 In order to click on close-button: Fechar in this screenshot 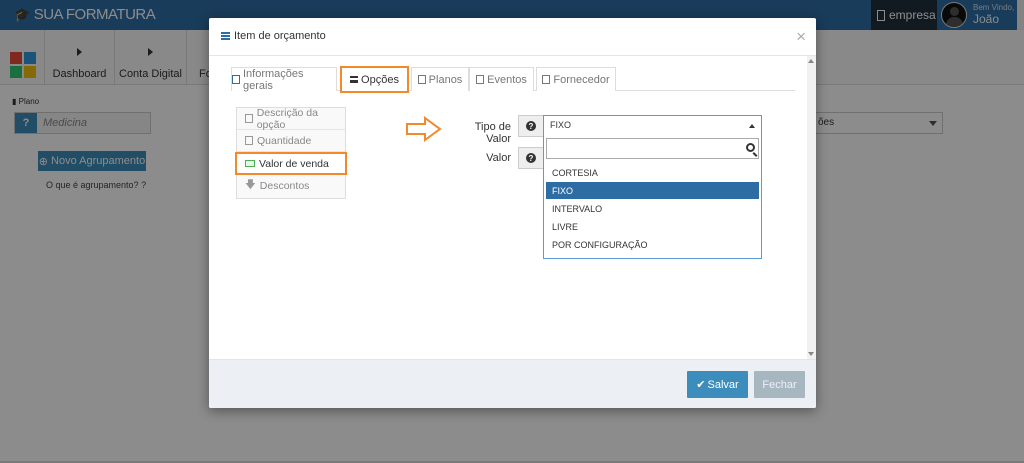, I will do `click(779, 384)`.